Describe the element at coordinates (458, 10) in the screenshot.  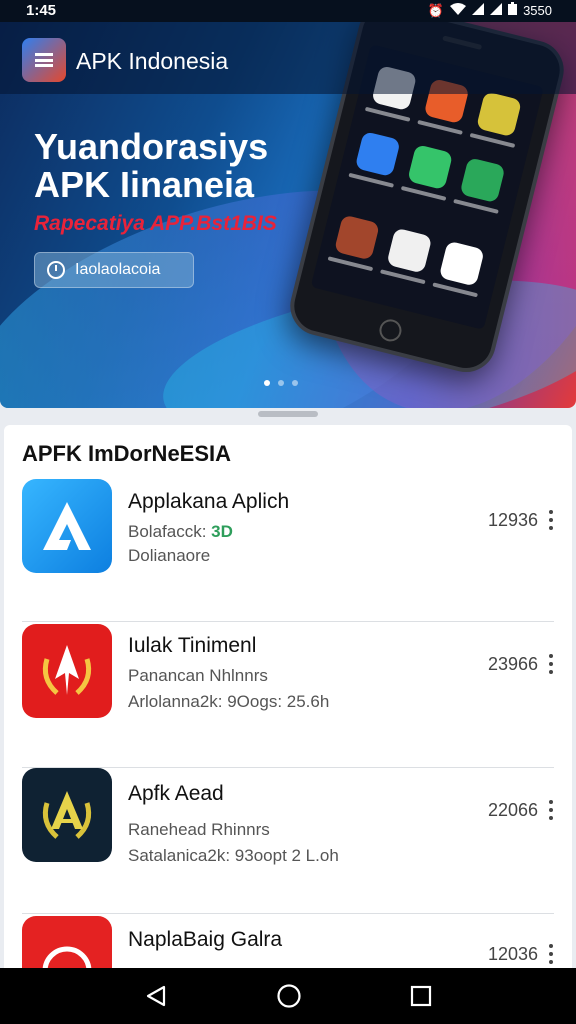
I see `wifi-icon` at that location.